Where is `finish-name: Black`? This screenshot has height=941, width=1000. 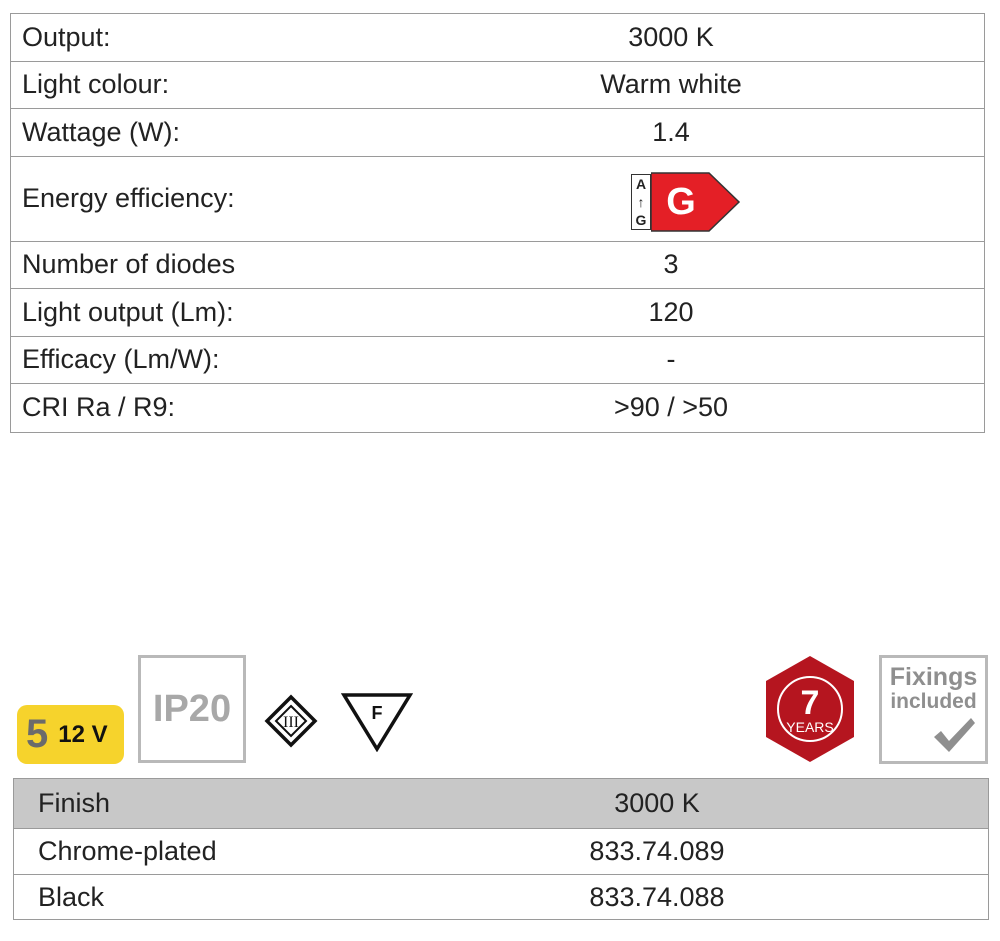
finish-name: Black is located at coordinates (71, 896).